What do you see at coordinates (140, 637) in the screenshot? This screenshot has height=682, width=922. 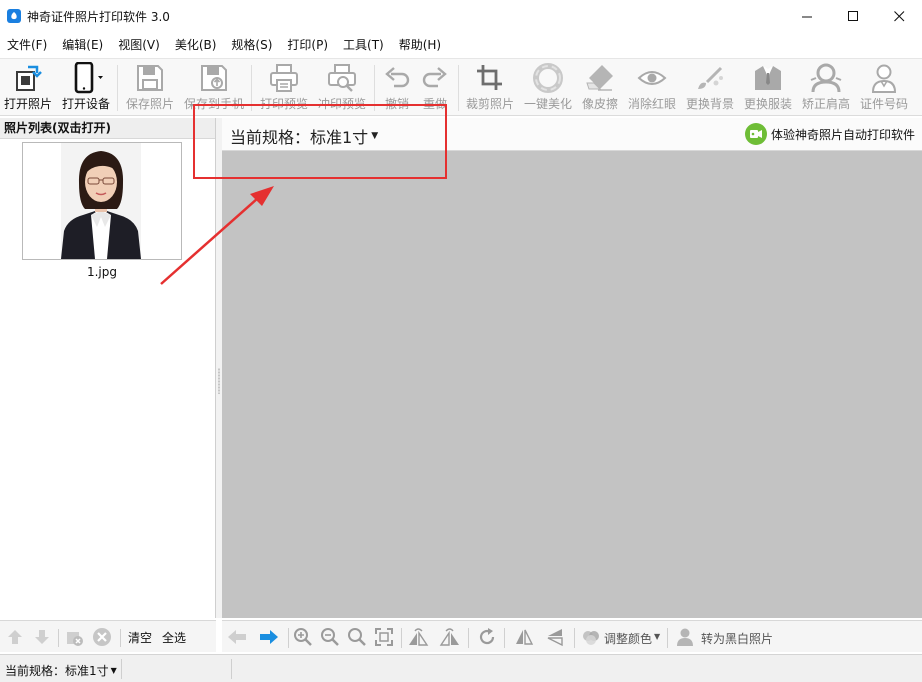 I see `clear-button: 清空` at bounding box center [140, 637].